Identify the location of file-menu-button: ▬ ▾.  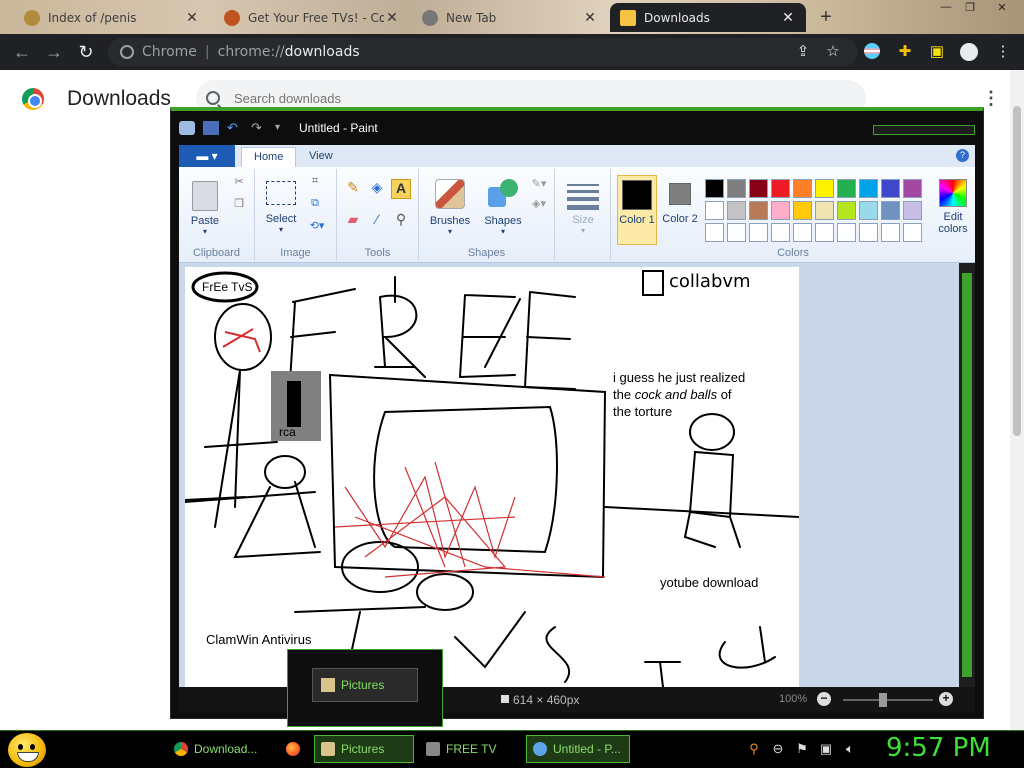
(207, 156).